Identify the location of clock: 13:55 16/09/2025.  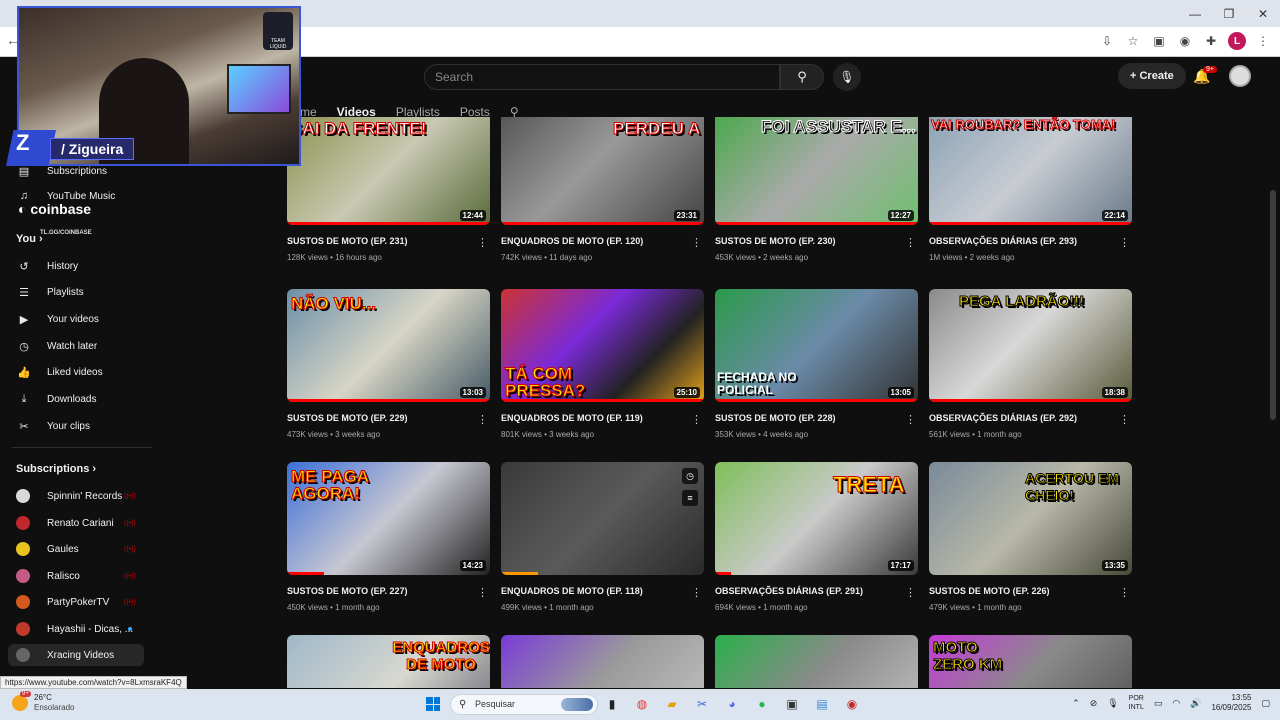
(1231, 703).